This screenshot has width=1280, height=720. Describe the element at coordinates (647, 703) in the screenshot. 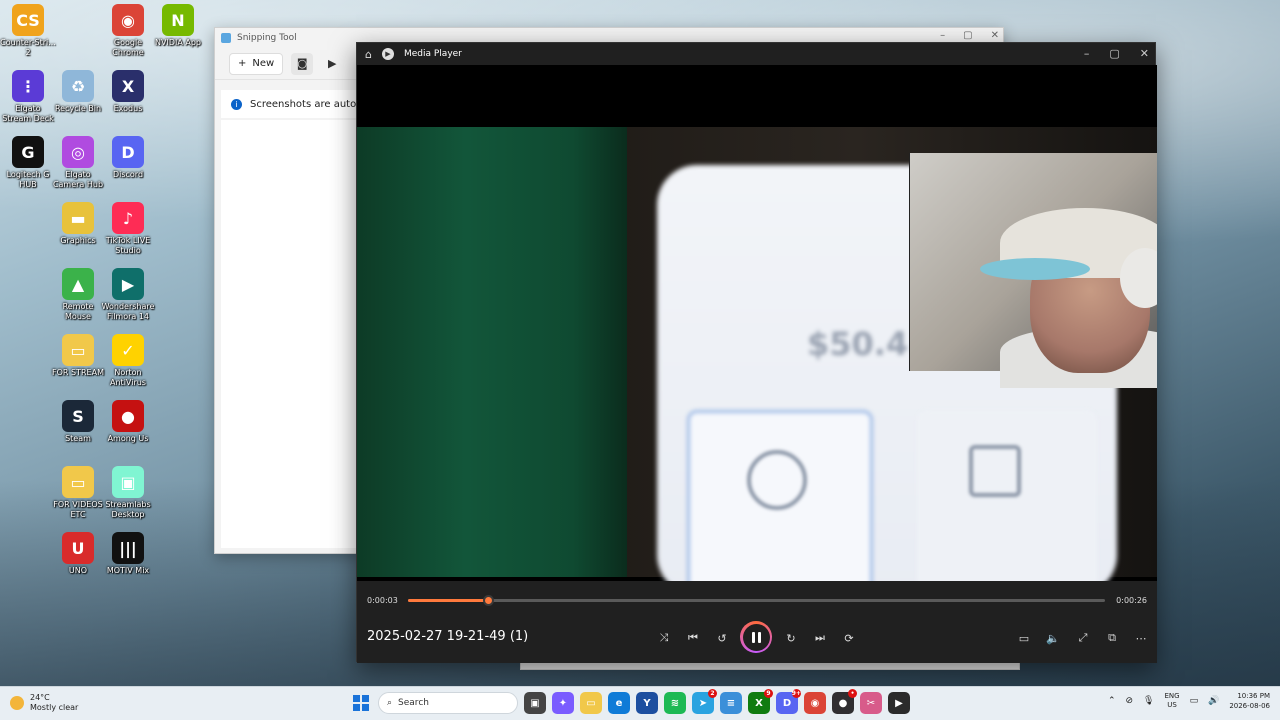

I see `taskbar-app-y-icon: Y` at that location.